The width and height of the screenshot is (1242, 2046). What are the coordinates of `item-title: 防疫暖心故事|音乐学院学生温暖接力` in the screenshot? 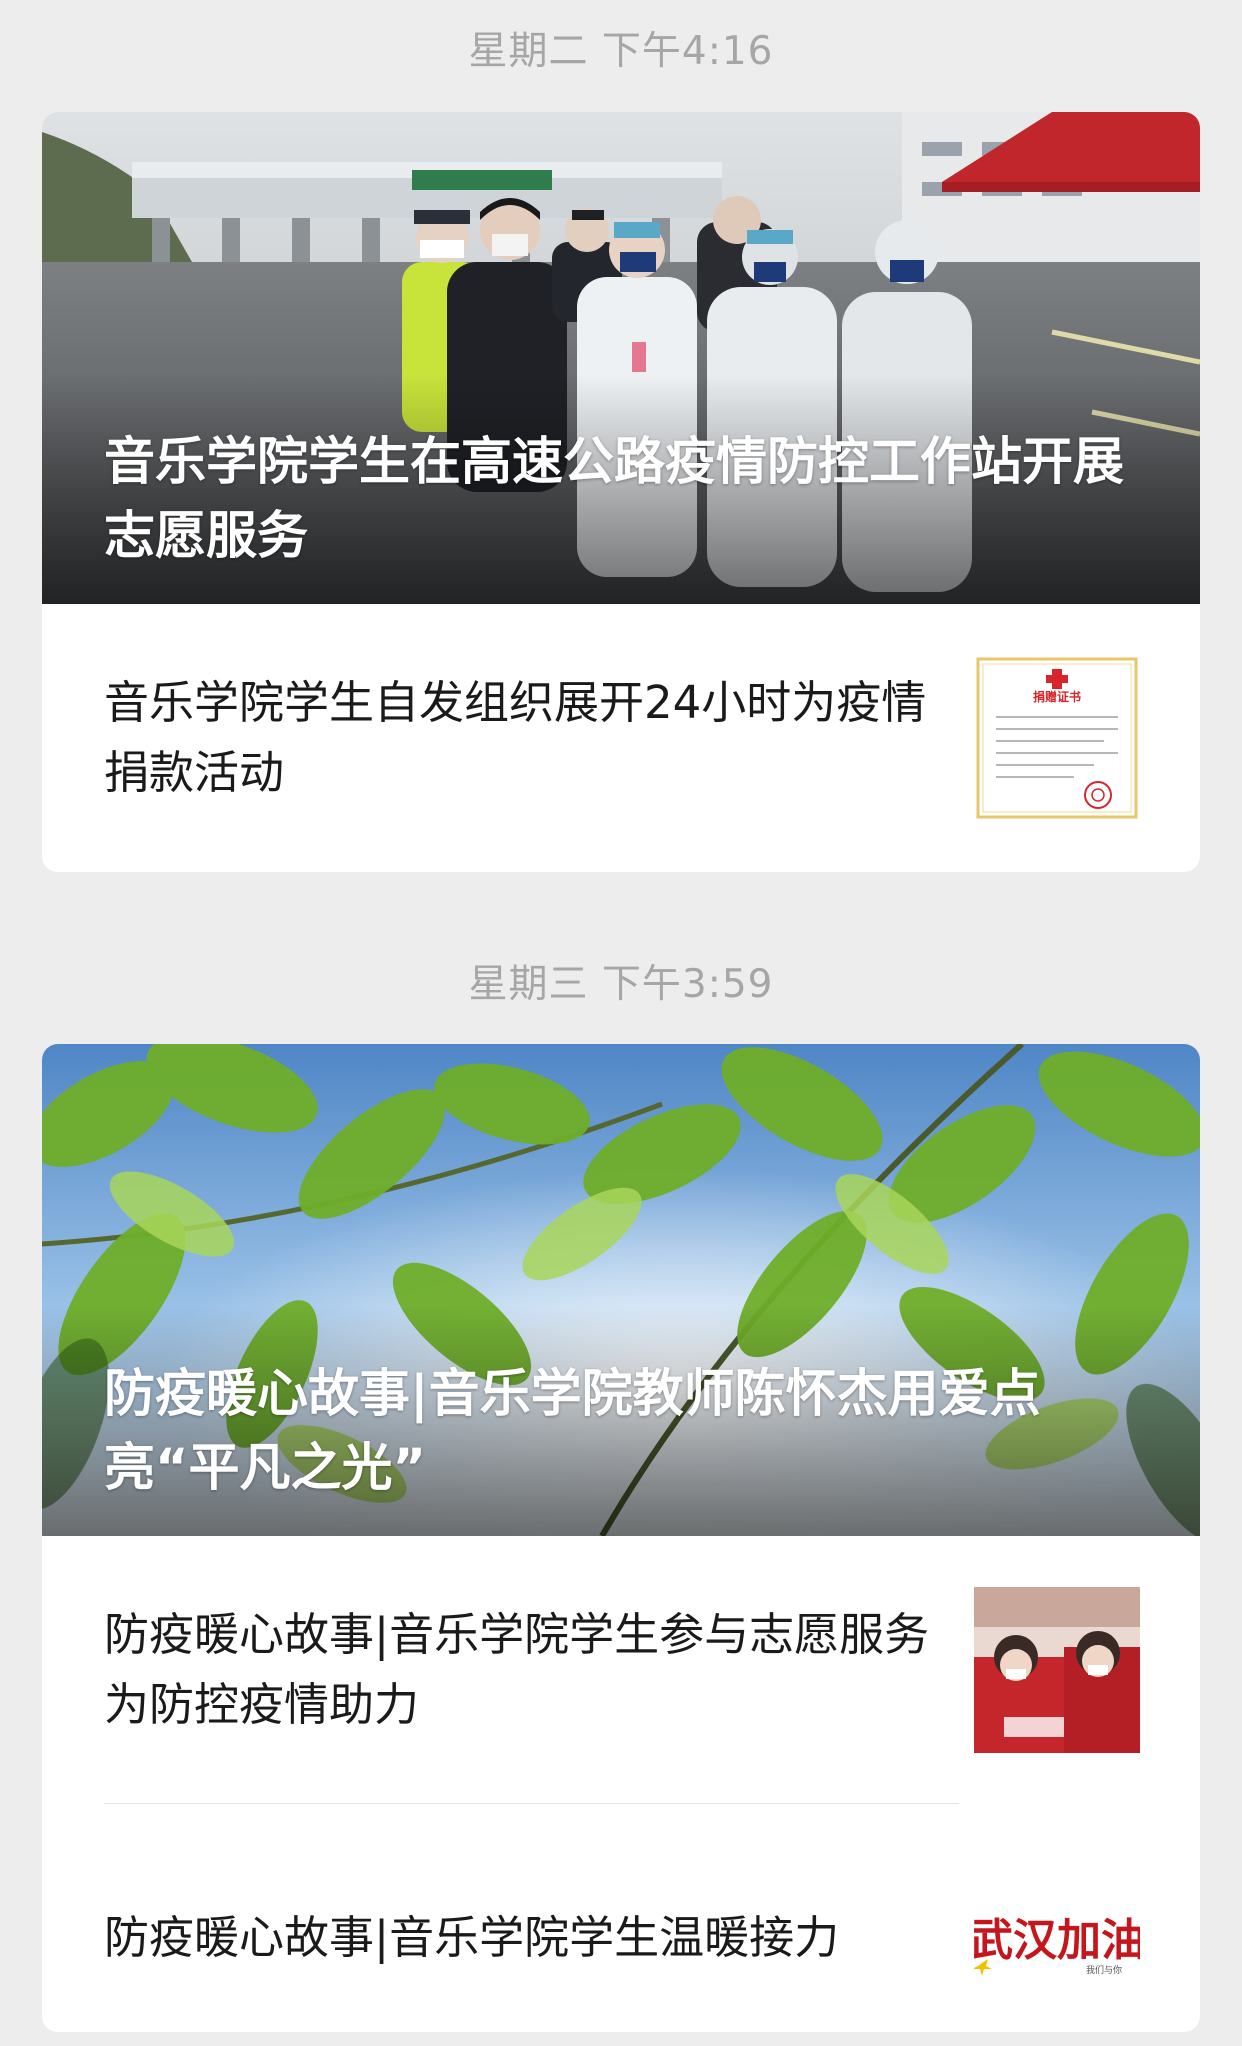 It's located at (472, 1937).